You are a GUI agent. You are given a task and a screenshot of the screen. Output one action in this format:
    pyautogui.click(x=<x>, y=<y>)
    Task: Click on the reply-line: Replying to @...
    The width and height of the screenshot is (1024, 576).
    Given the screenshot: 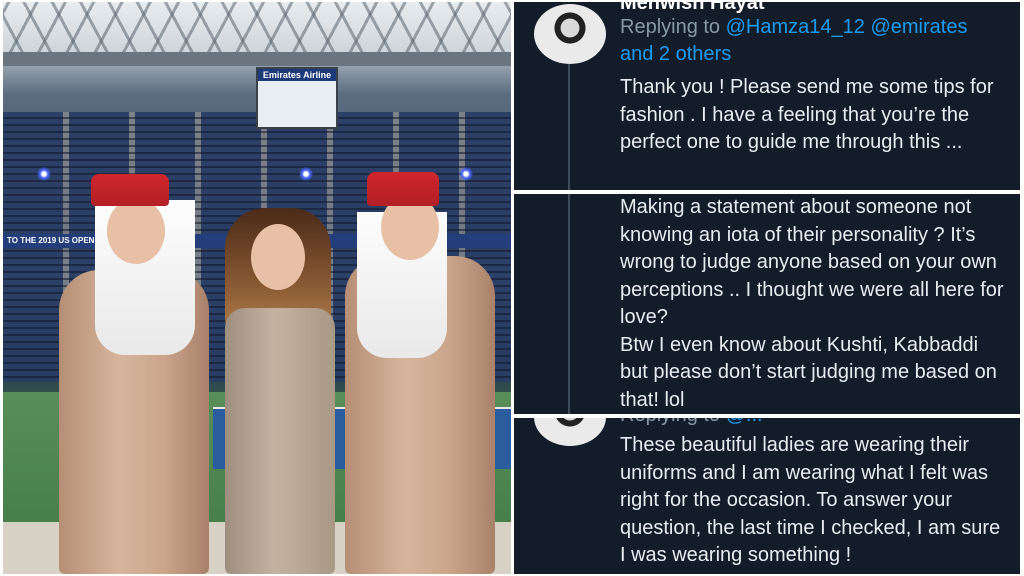 What is the action you would take?
    pyautogui.click(x=691, y=422)
    